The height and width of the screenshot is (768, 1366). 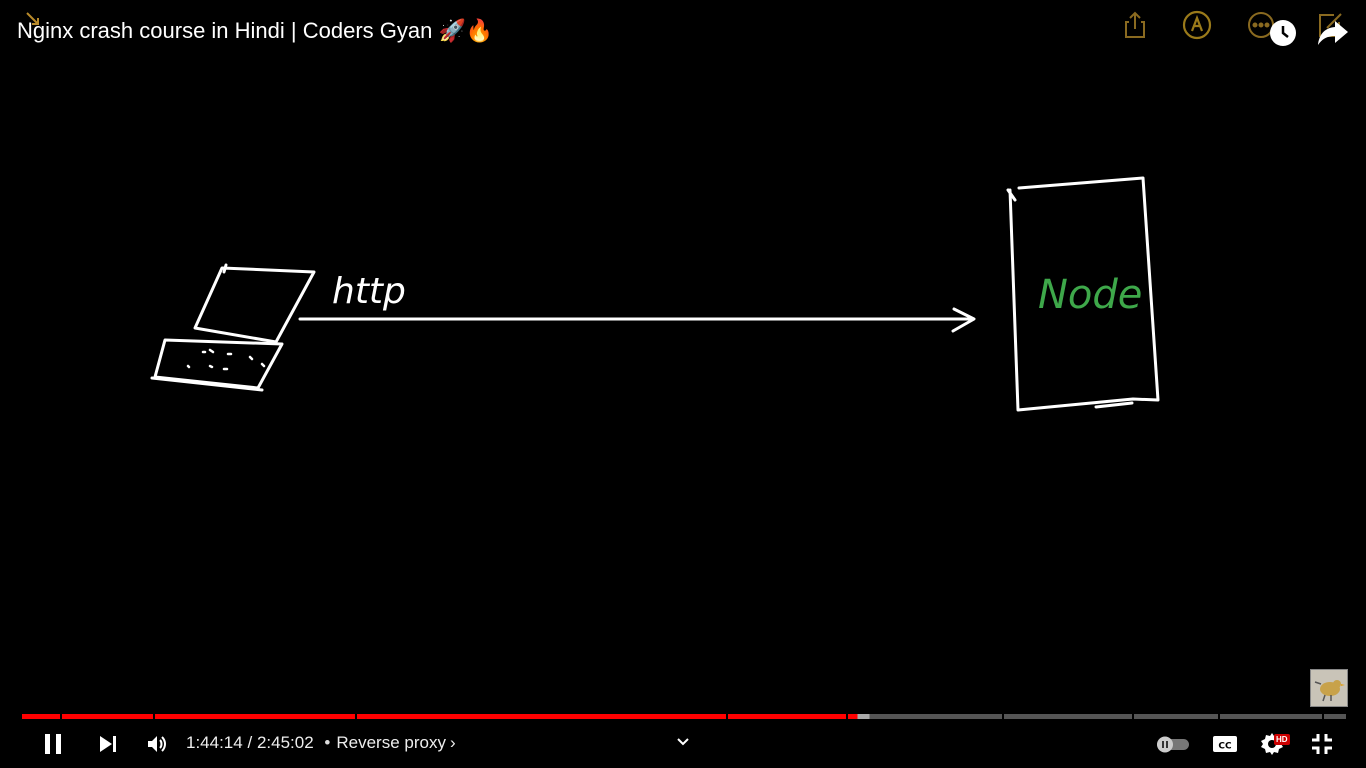 I want to click on next-button, so click(x=108, y=744).